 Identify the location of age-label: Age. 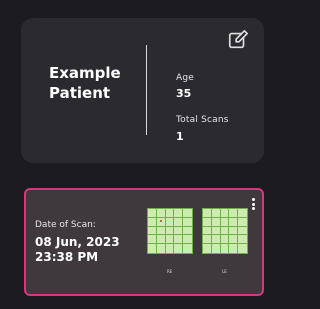
(185, 78).